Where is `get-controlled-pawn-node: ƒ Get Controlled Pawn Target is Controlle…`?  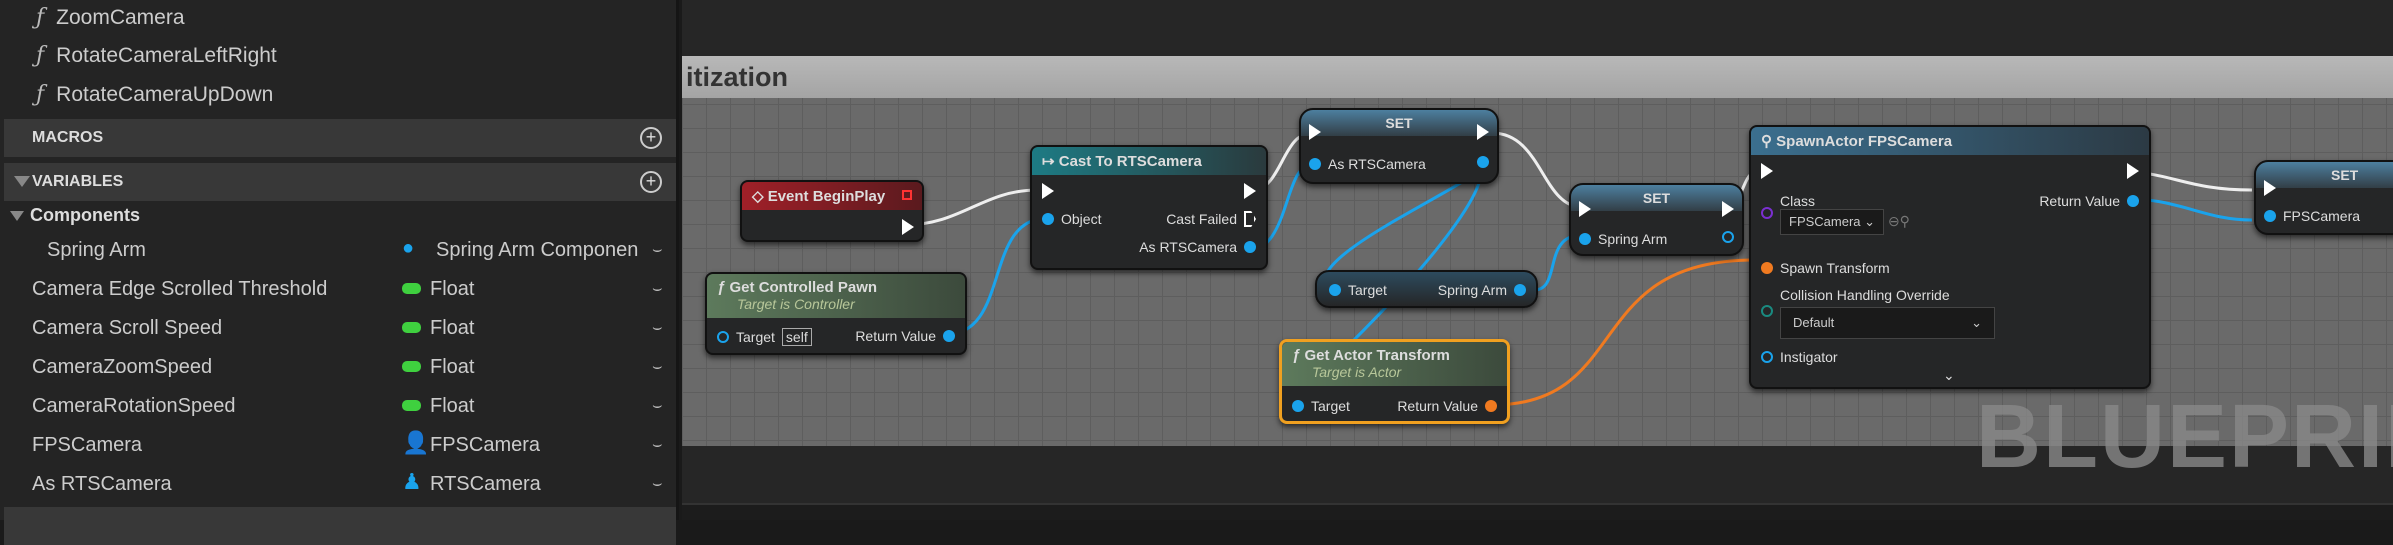 get-controlled-pawn-node: ƒ Get Controlled Pawn Target is Controlle… is located at coordinates (836, 313).